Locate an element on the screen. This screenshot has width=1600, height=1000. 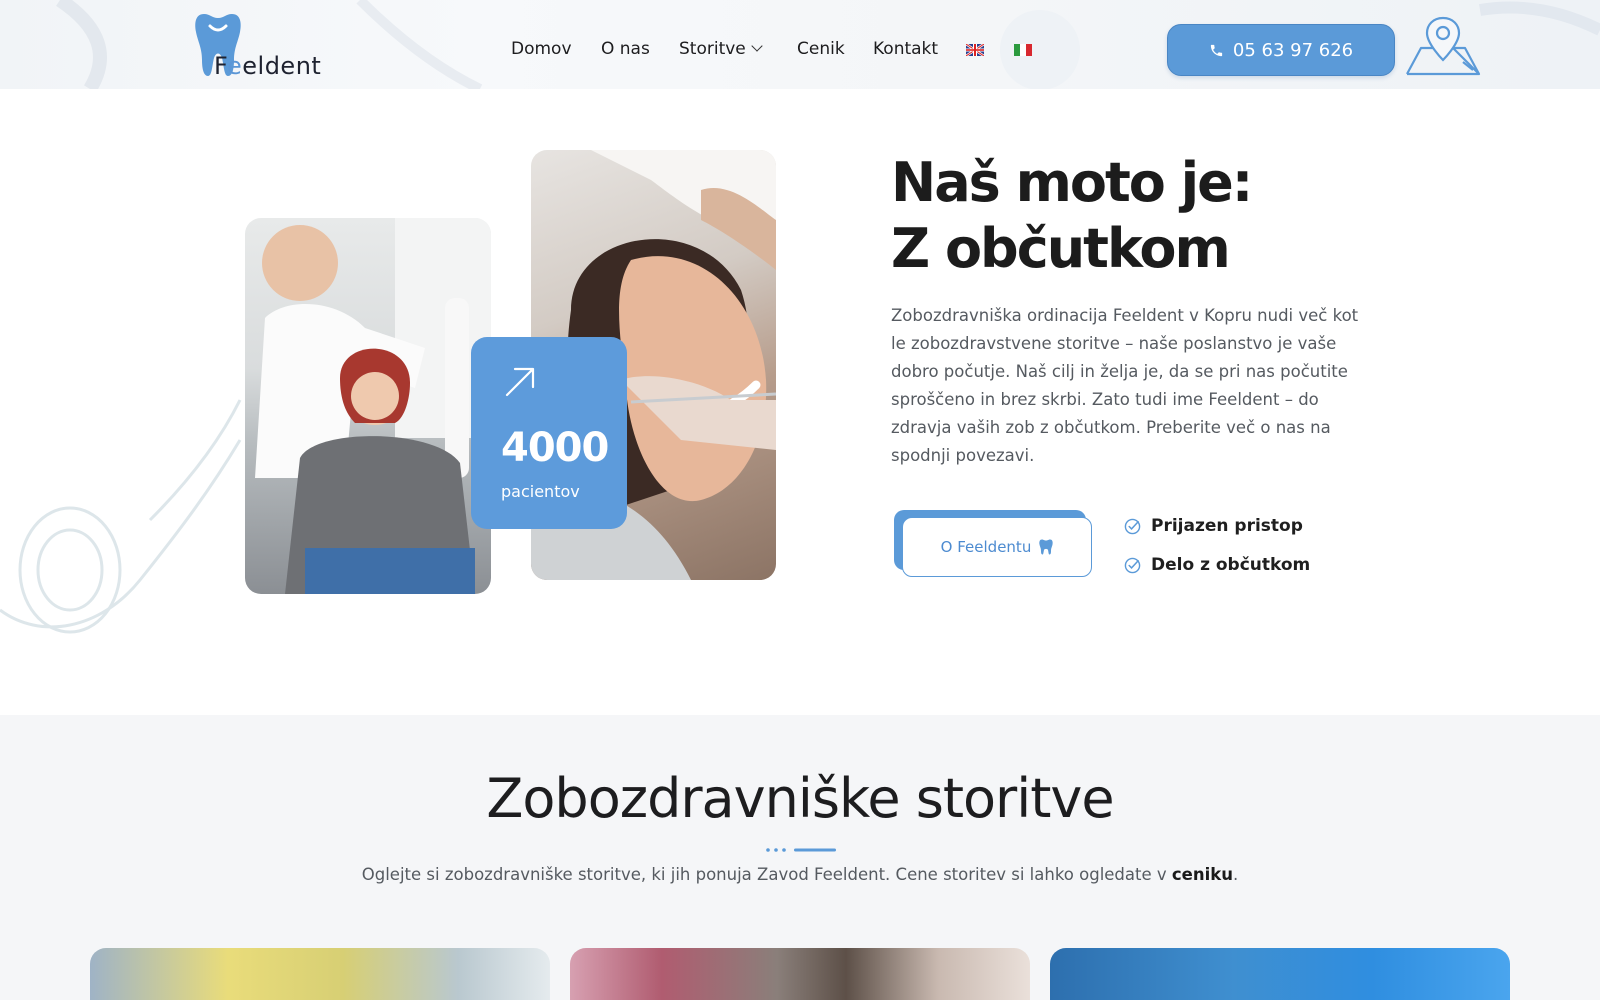
about-feeldent-button: O Feeldentu is located at coordinates (993, 544).